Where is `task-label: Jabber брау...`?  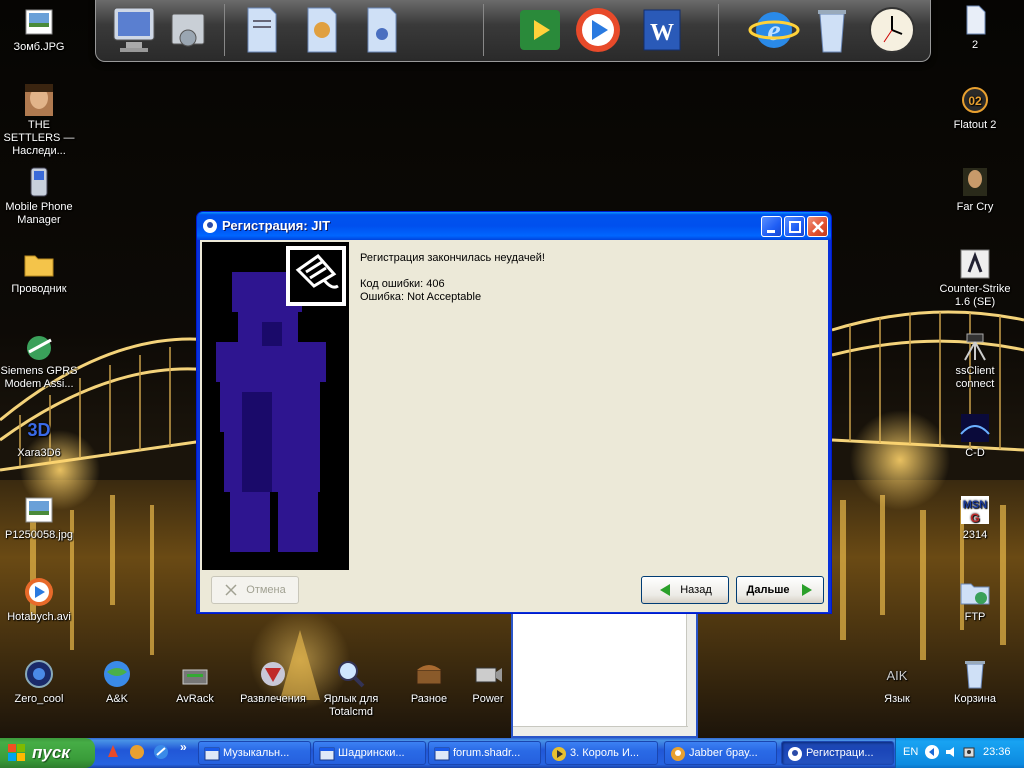
task-label: Jabber брау... is located at coordinates (723, 753).